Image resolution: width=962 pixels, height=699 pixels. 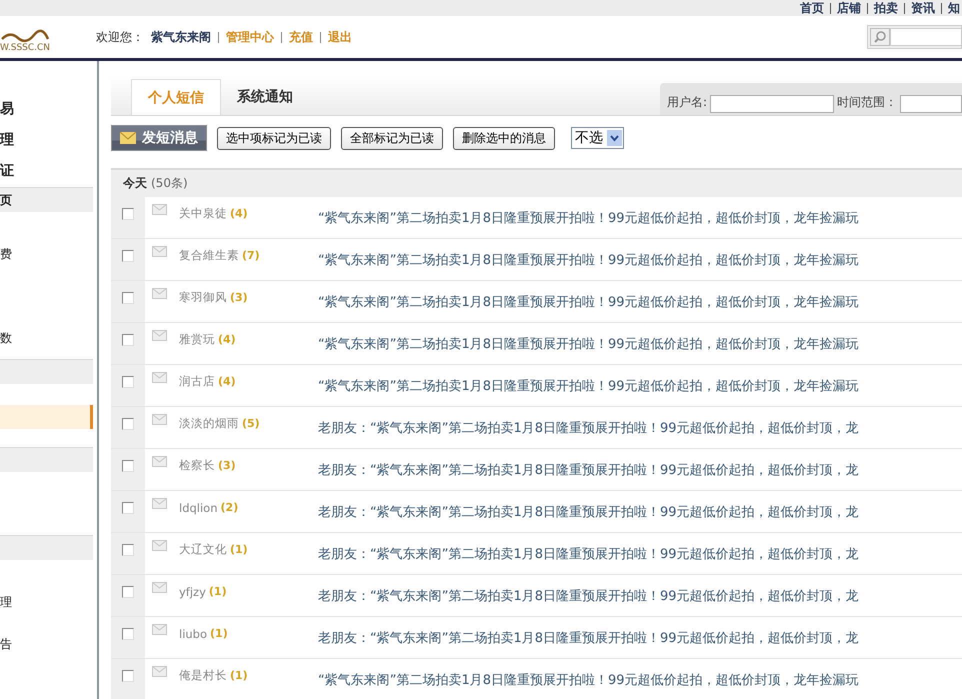 What do you see at coordinates (686, 102) in the screenshot?
I see `field-label: 用户名:` at bounding box center [686, 102].